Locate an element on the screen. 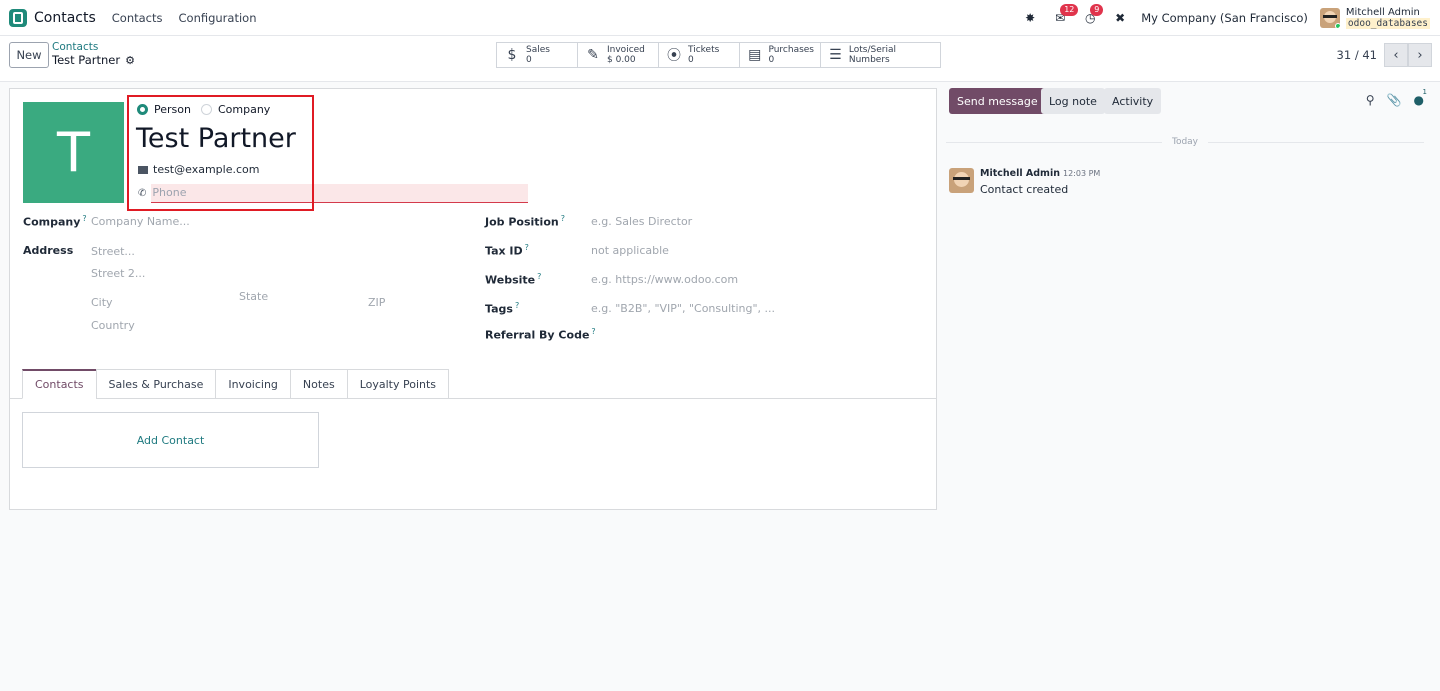 This screenshot has height=691, width=1440. tax-id-input: not applicable is located at coordinates (630, 250).